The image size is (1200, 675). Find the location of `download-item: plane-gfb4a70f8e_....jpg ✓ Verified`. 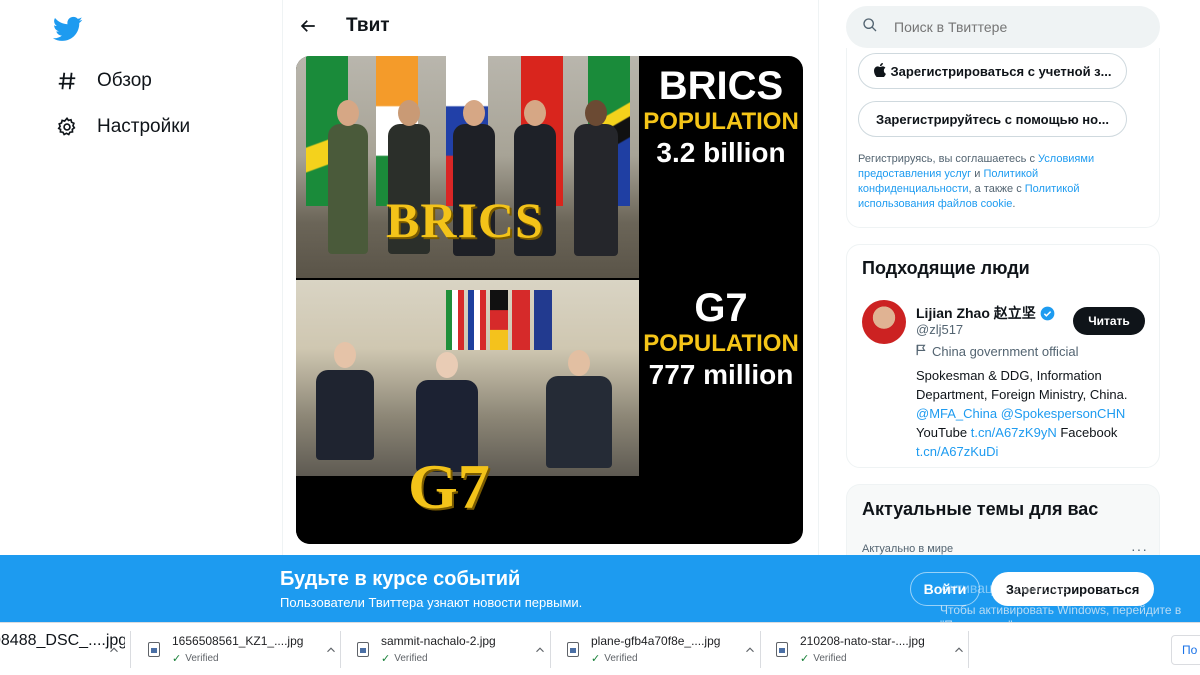

download-item: plane-gfb4a70f8e_....jpg ✓ Verified is located at coordinates (662, 649).